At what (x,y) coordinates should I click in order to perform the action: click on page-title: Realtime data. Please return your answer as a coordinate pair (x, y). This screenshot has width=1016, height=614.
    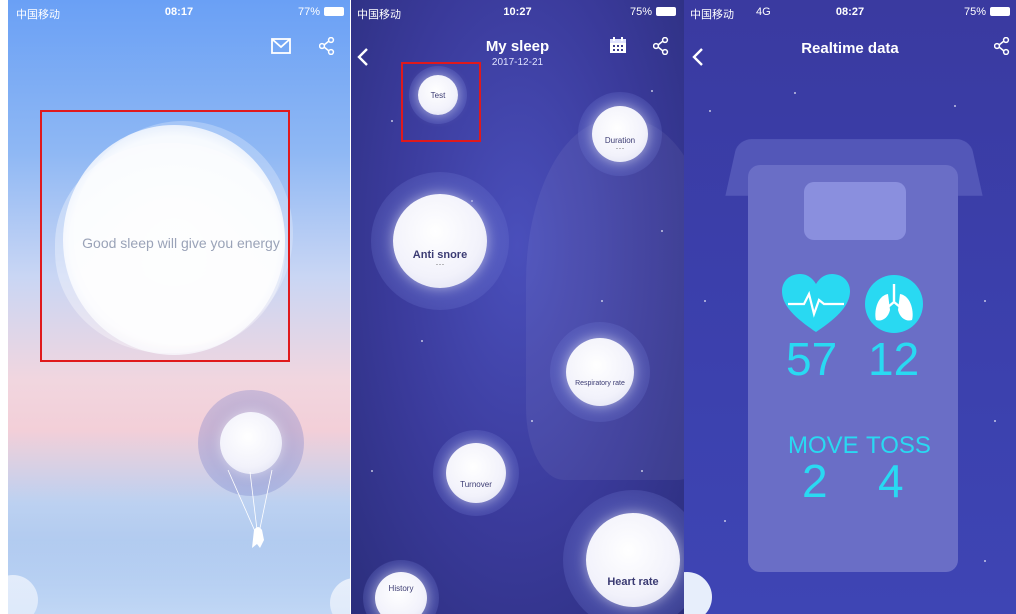
    Looking at the image, I should click on (850, 48).